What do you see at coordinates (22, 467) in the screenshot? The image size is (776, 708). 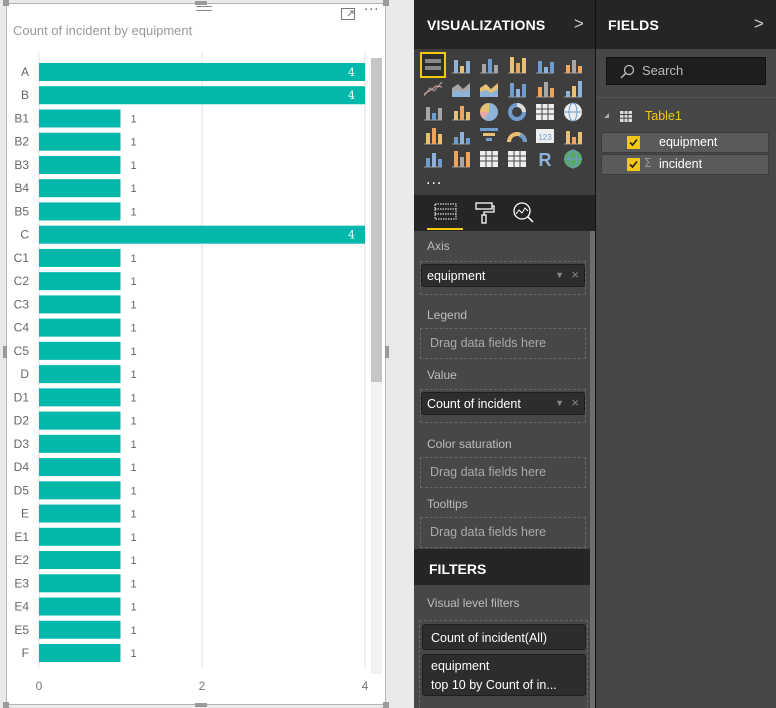 I see `y-category-label: D4` at bounding box center [22, 467].